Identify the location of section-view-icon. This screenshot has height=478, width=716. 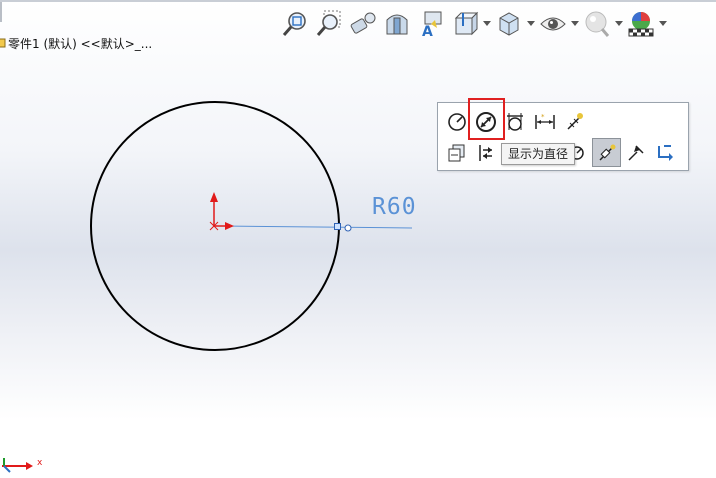
(397, 24).